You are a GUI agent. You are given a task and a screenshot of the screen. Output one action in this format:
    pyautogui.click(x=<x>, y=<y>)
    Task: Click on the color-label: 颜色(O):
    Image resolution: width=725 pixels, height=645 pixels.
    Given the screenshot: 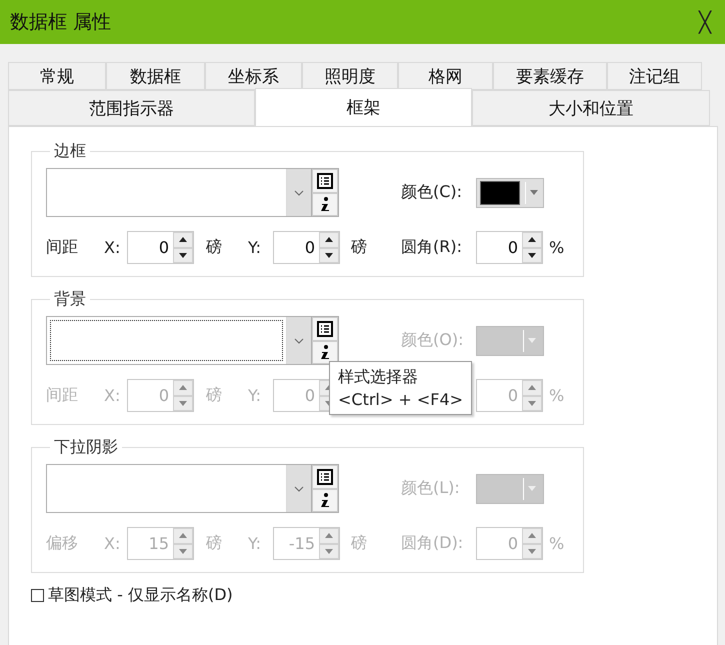 What is the action you would take?
    pyautogui.click(x=432, y=340)
    